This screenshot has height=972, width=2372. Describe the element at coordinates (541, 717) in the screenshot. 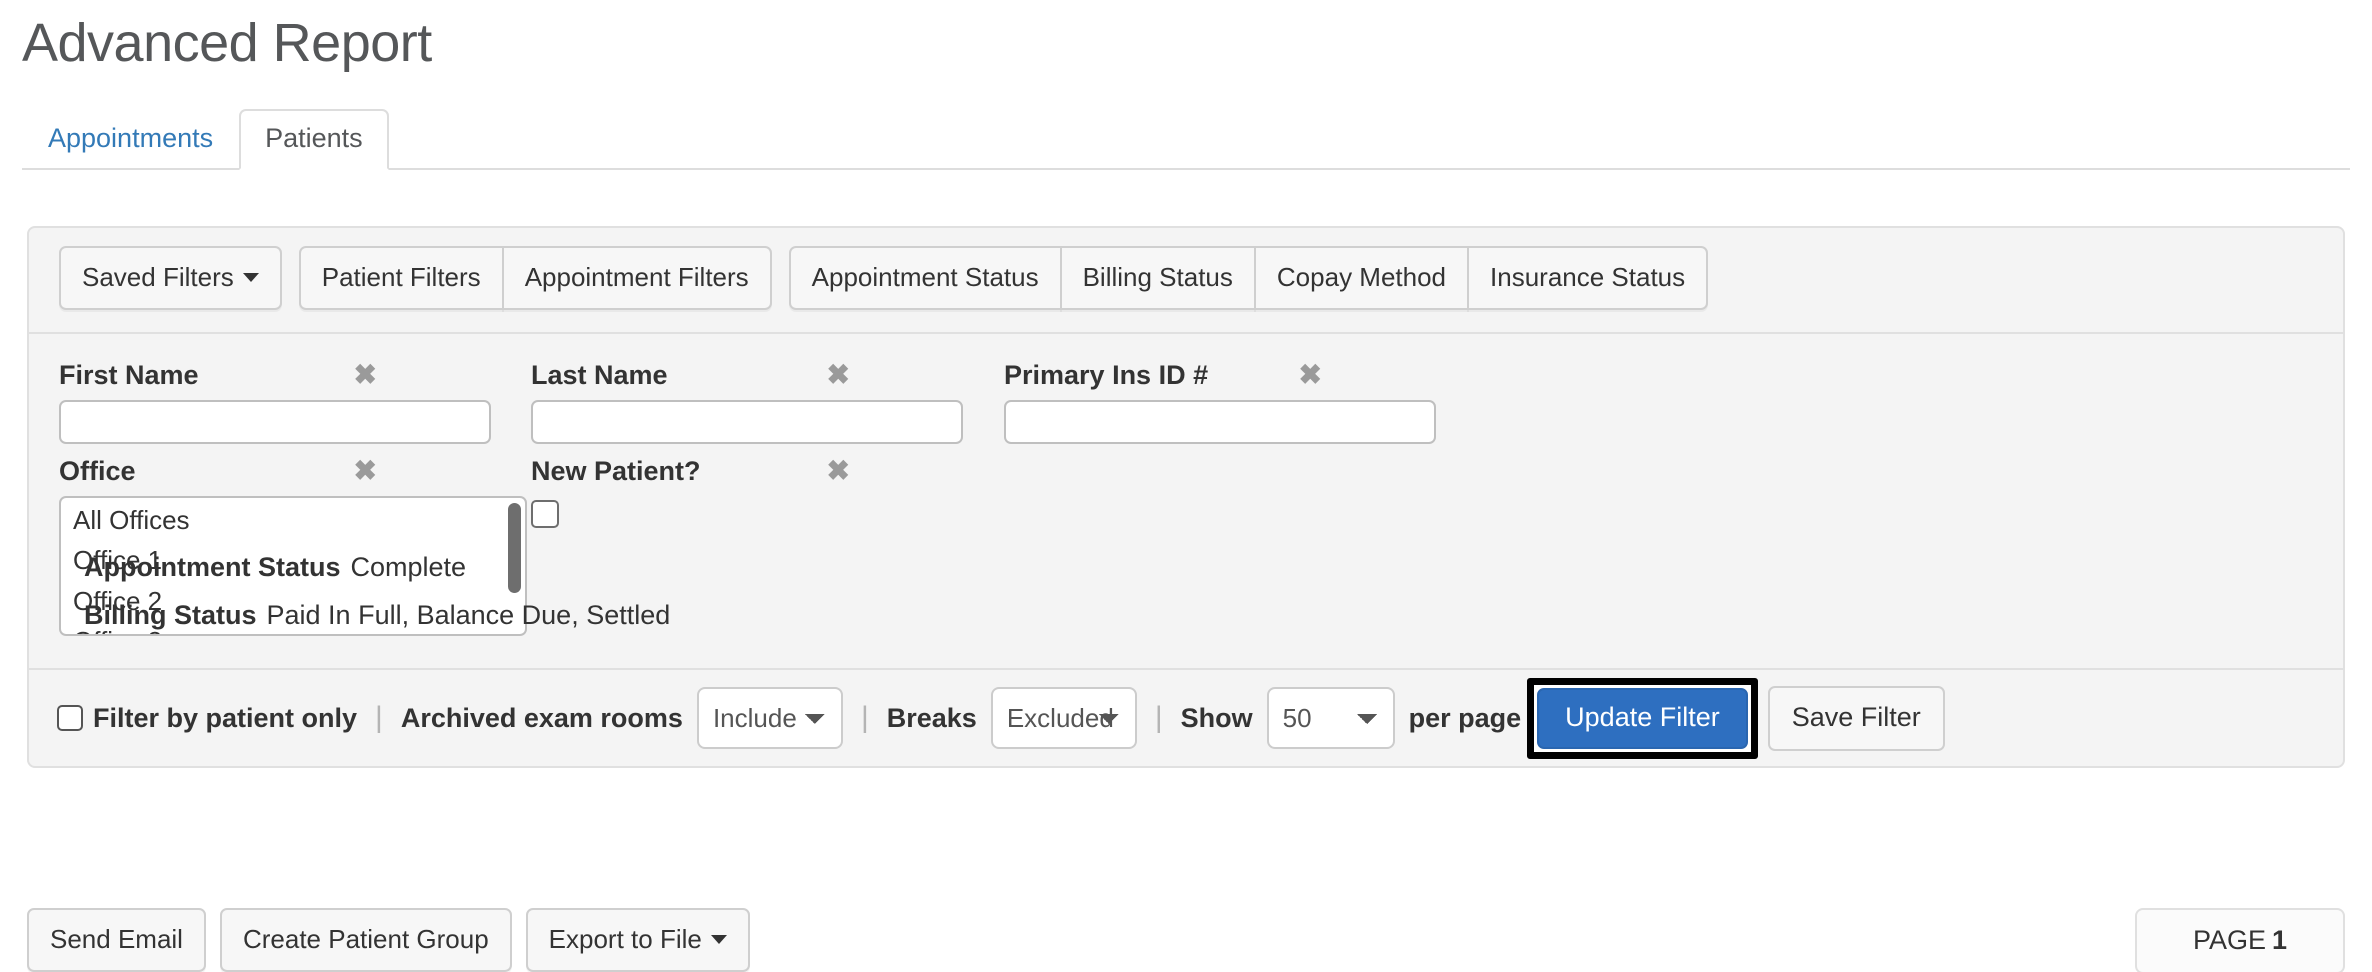

I see `archived-exam-rooms-label: Archived exam rooms` at that location.